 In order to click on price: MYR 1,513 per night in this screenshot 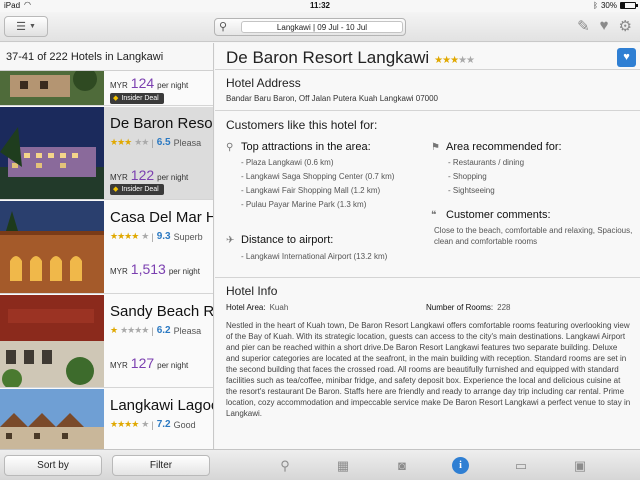, I will do `click(155, 269)`.